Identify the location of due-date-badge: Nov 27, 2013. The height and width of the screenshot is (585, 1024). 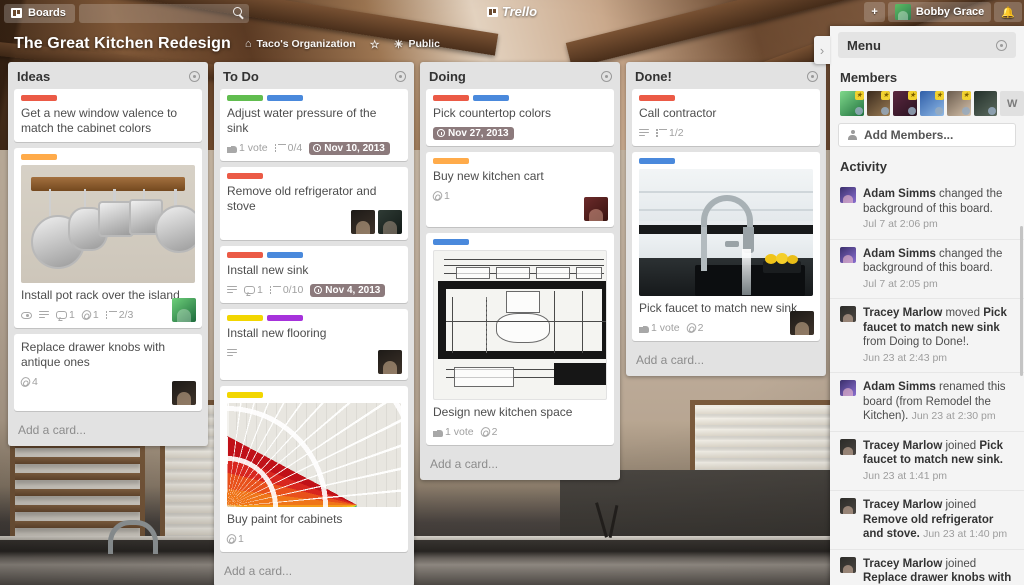
(473, 133).